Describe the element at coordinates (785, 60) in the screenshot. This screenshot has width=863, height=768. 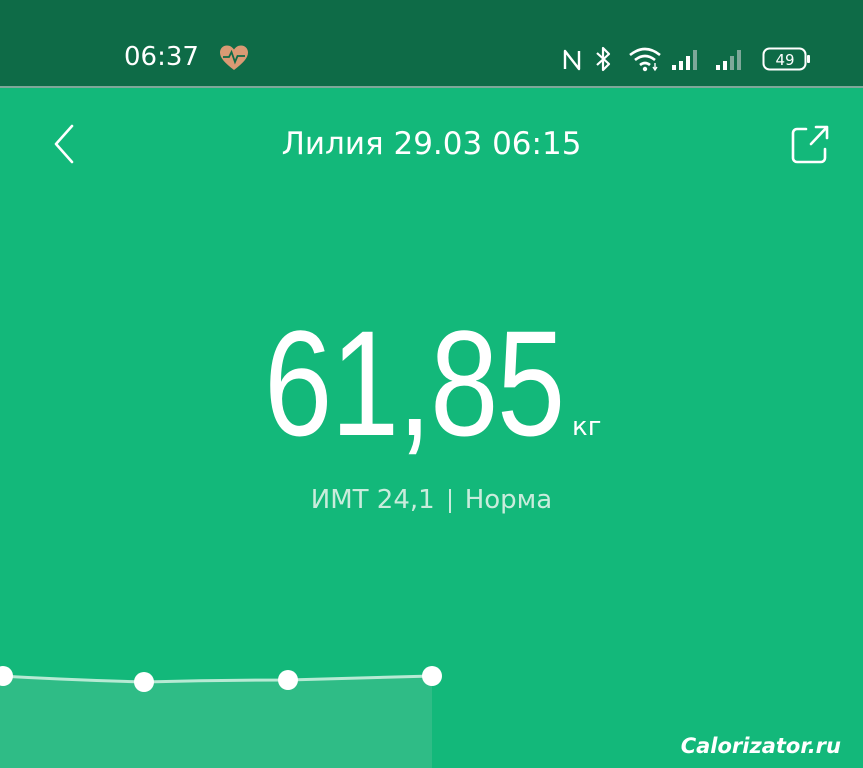
I see `battery-level: 49` at that location.